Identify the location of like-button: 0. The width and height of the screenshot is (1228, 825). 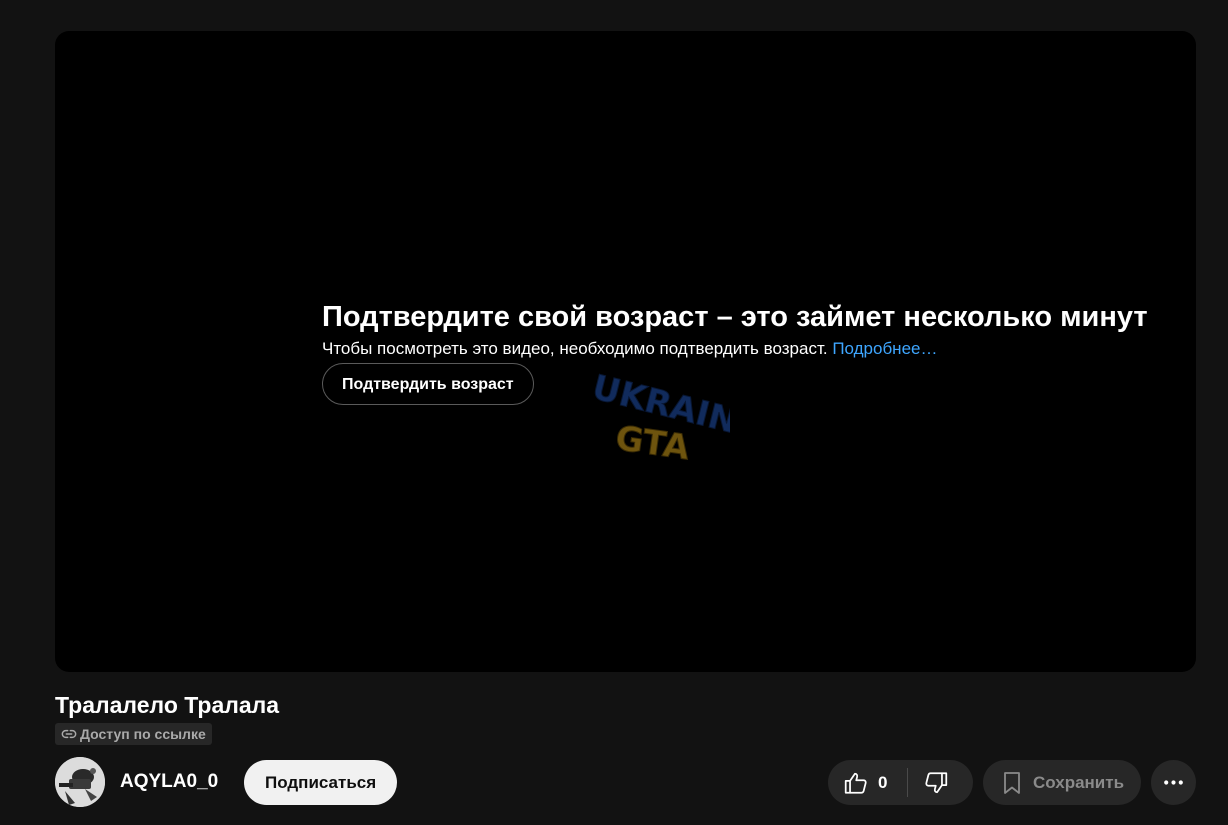
(867, 782).